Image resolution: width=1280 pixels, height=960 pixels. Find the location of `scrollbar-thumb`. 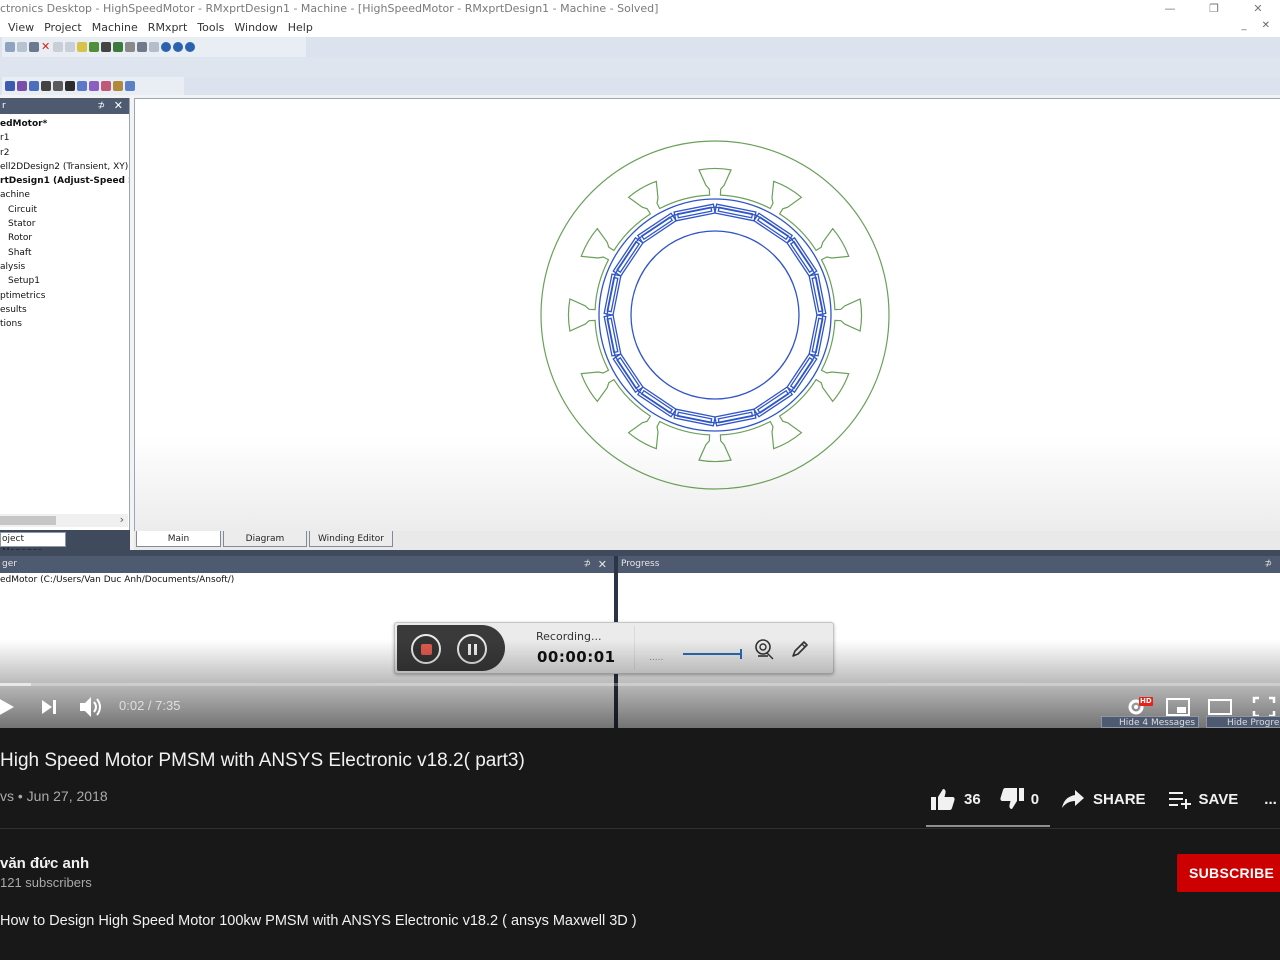

scrollbar-thumb is located at coordinates (28, 520).